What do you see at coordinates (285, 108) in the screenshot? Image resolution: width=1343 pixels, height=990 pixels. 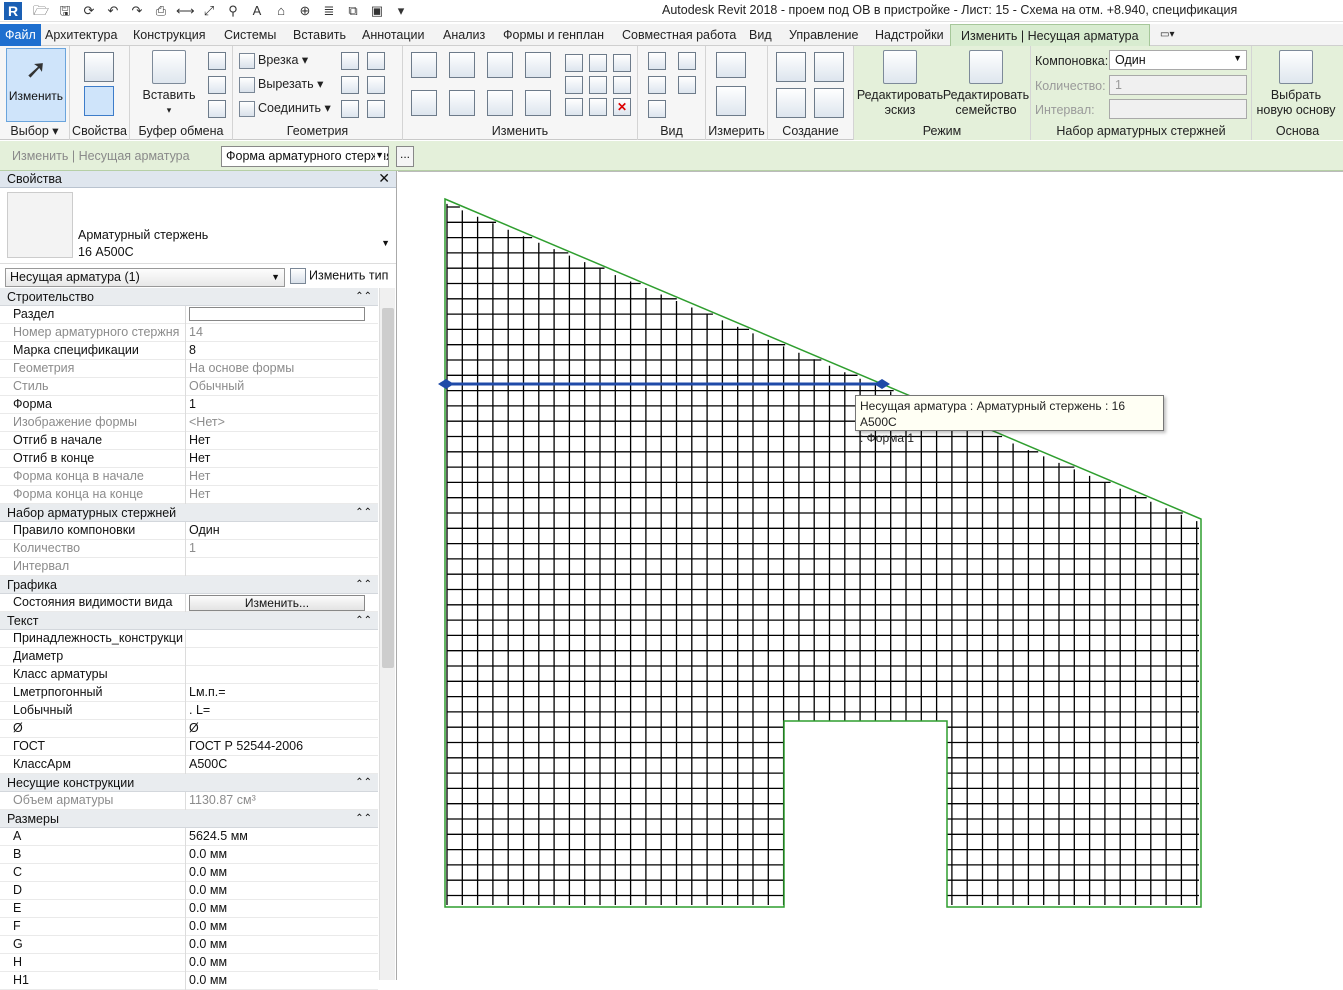 I see `join-button: Соединить ▾` at bounding box center [285, 108].